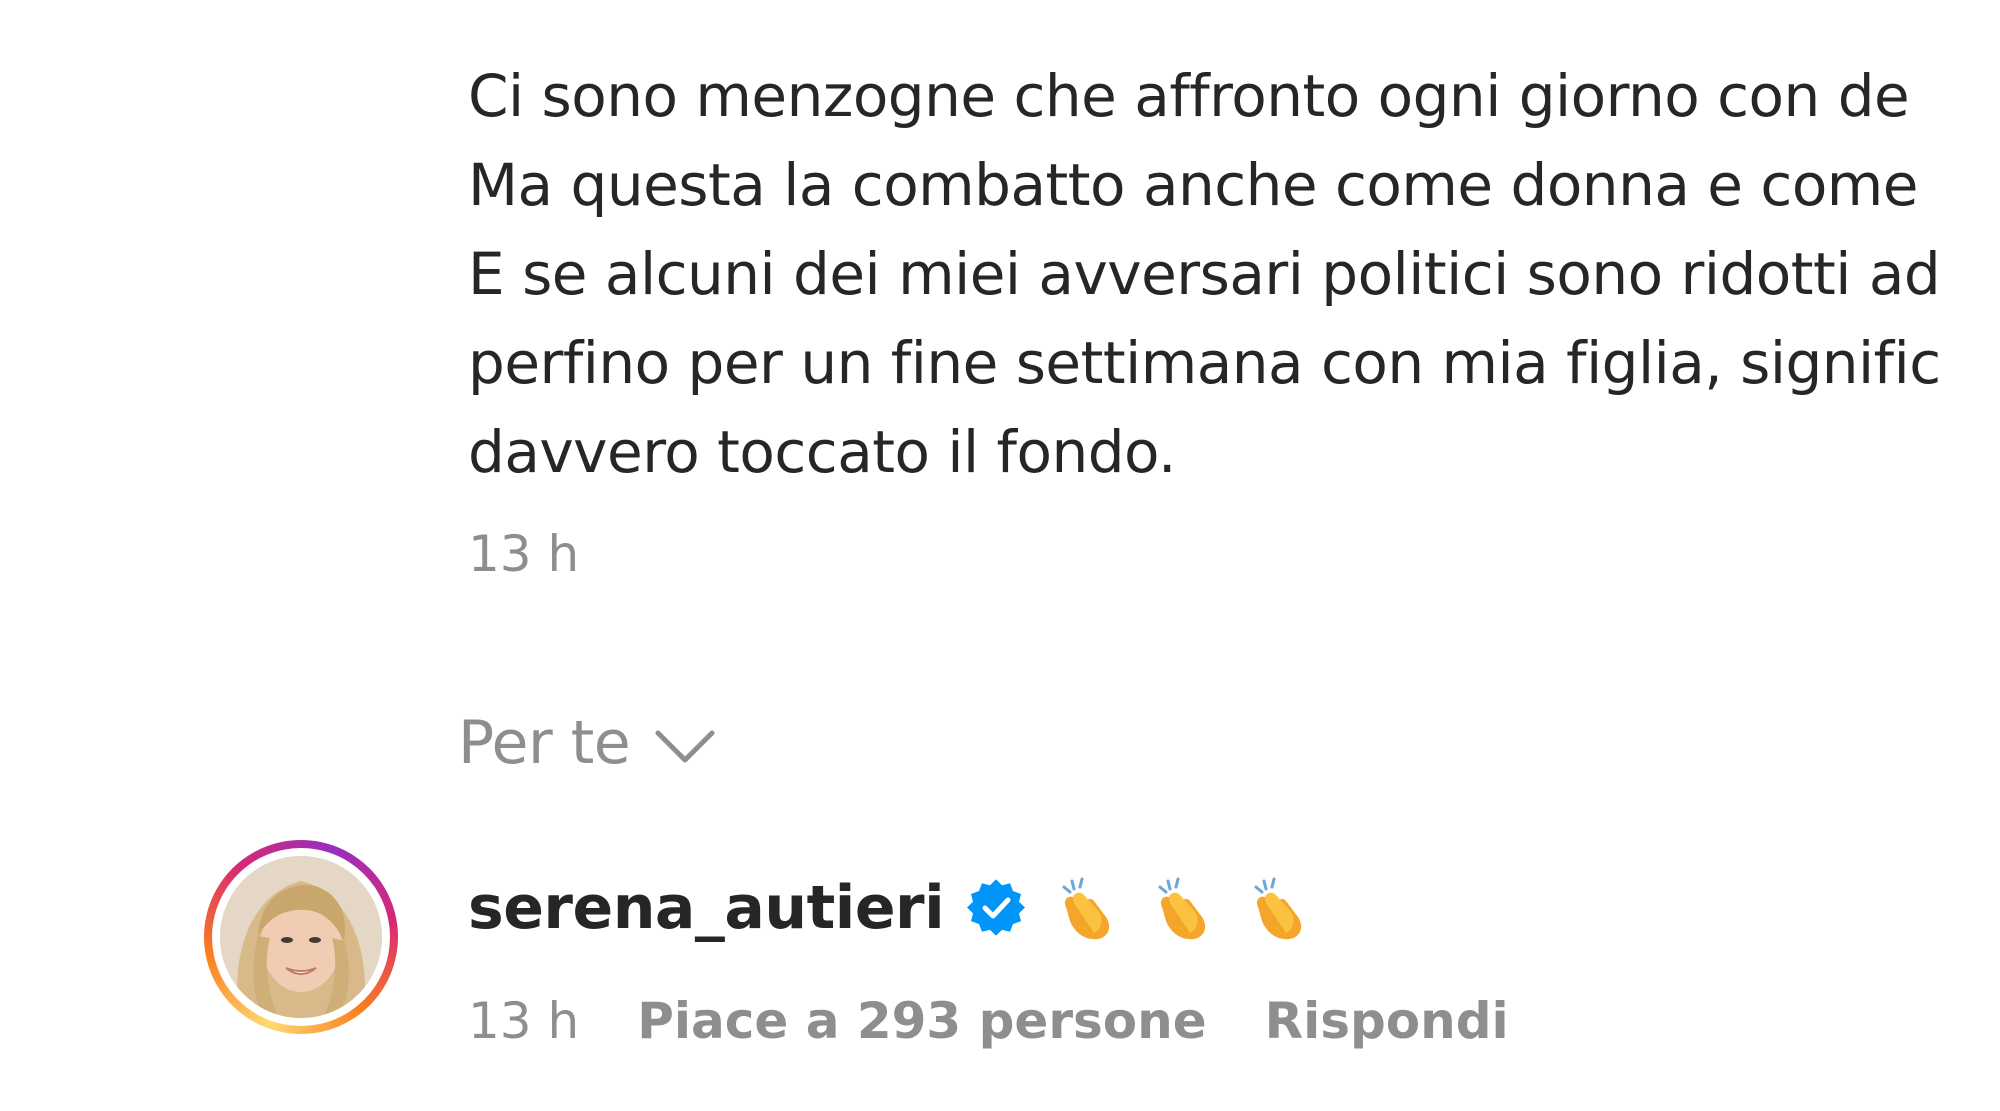 Image resolution: width=2000 pixels, height=1111 pixels. What do you see at coordinates (996, 907) in the screenshot?
I see `verified-badge-icon` at bounding box center [996, 907].